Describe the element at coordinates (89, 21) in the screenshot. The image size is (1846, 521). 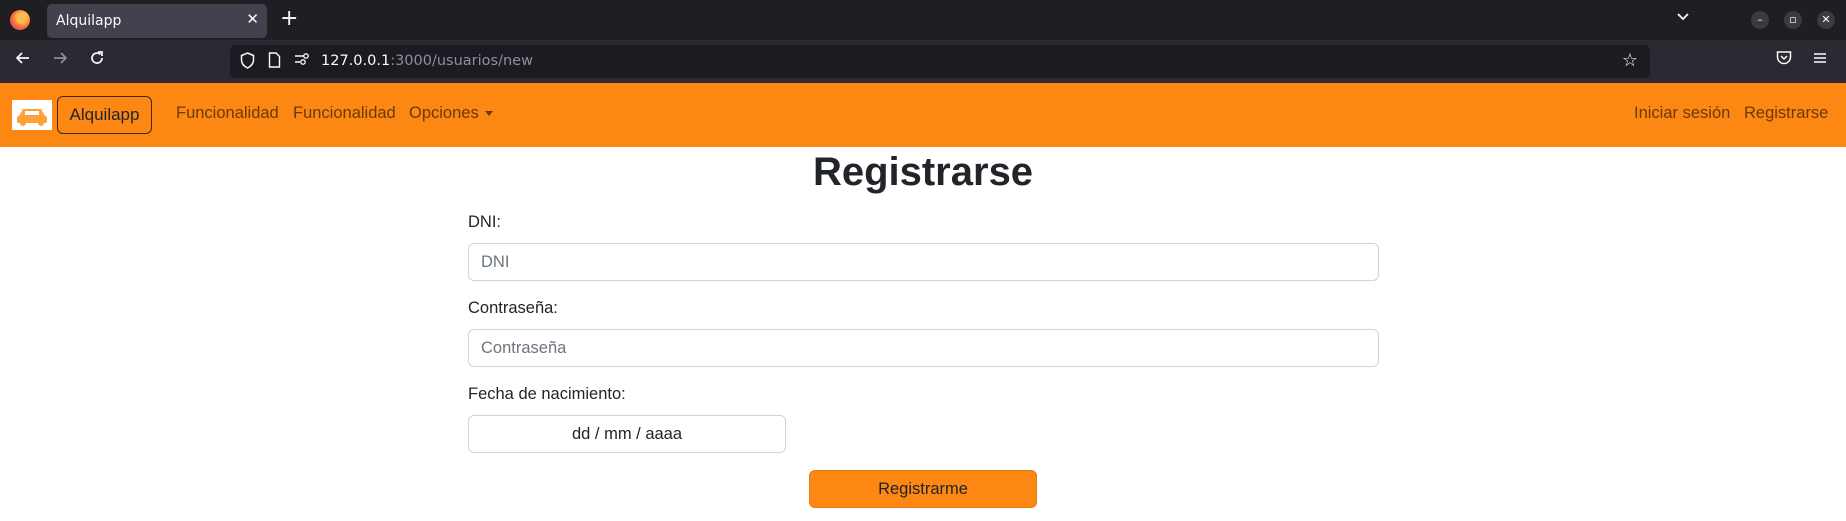
I see `tab-title: Alquilapp` at that location.